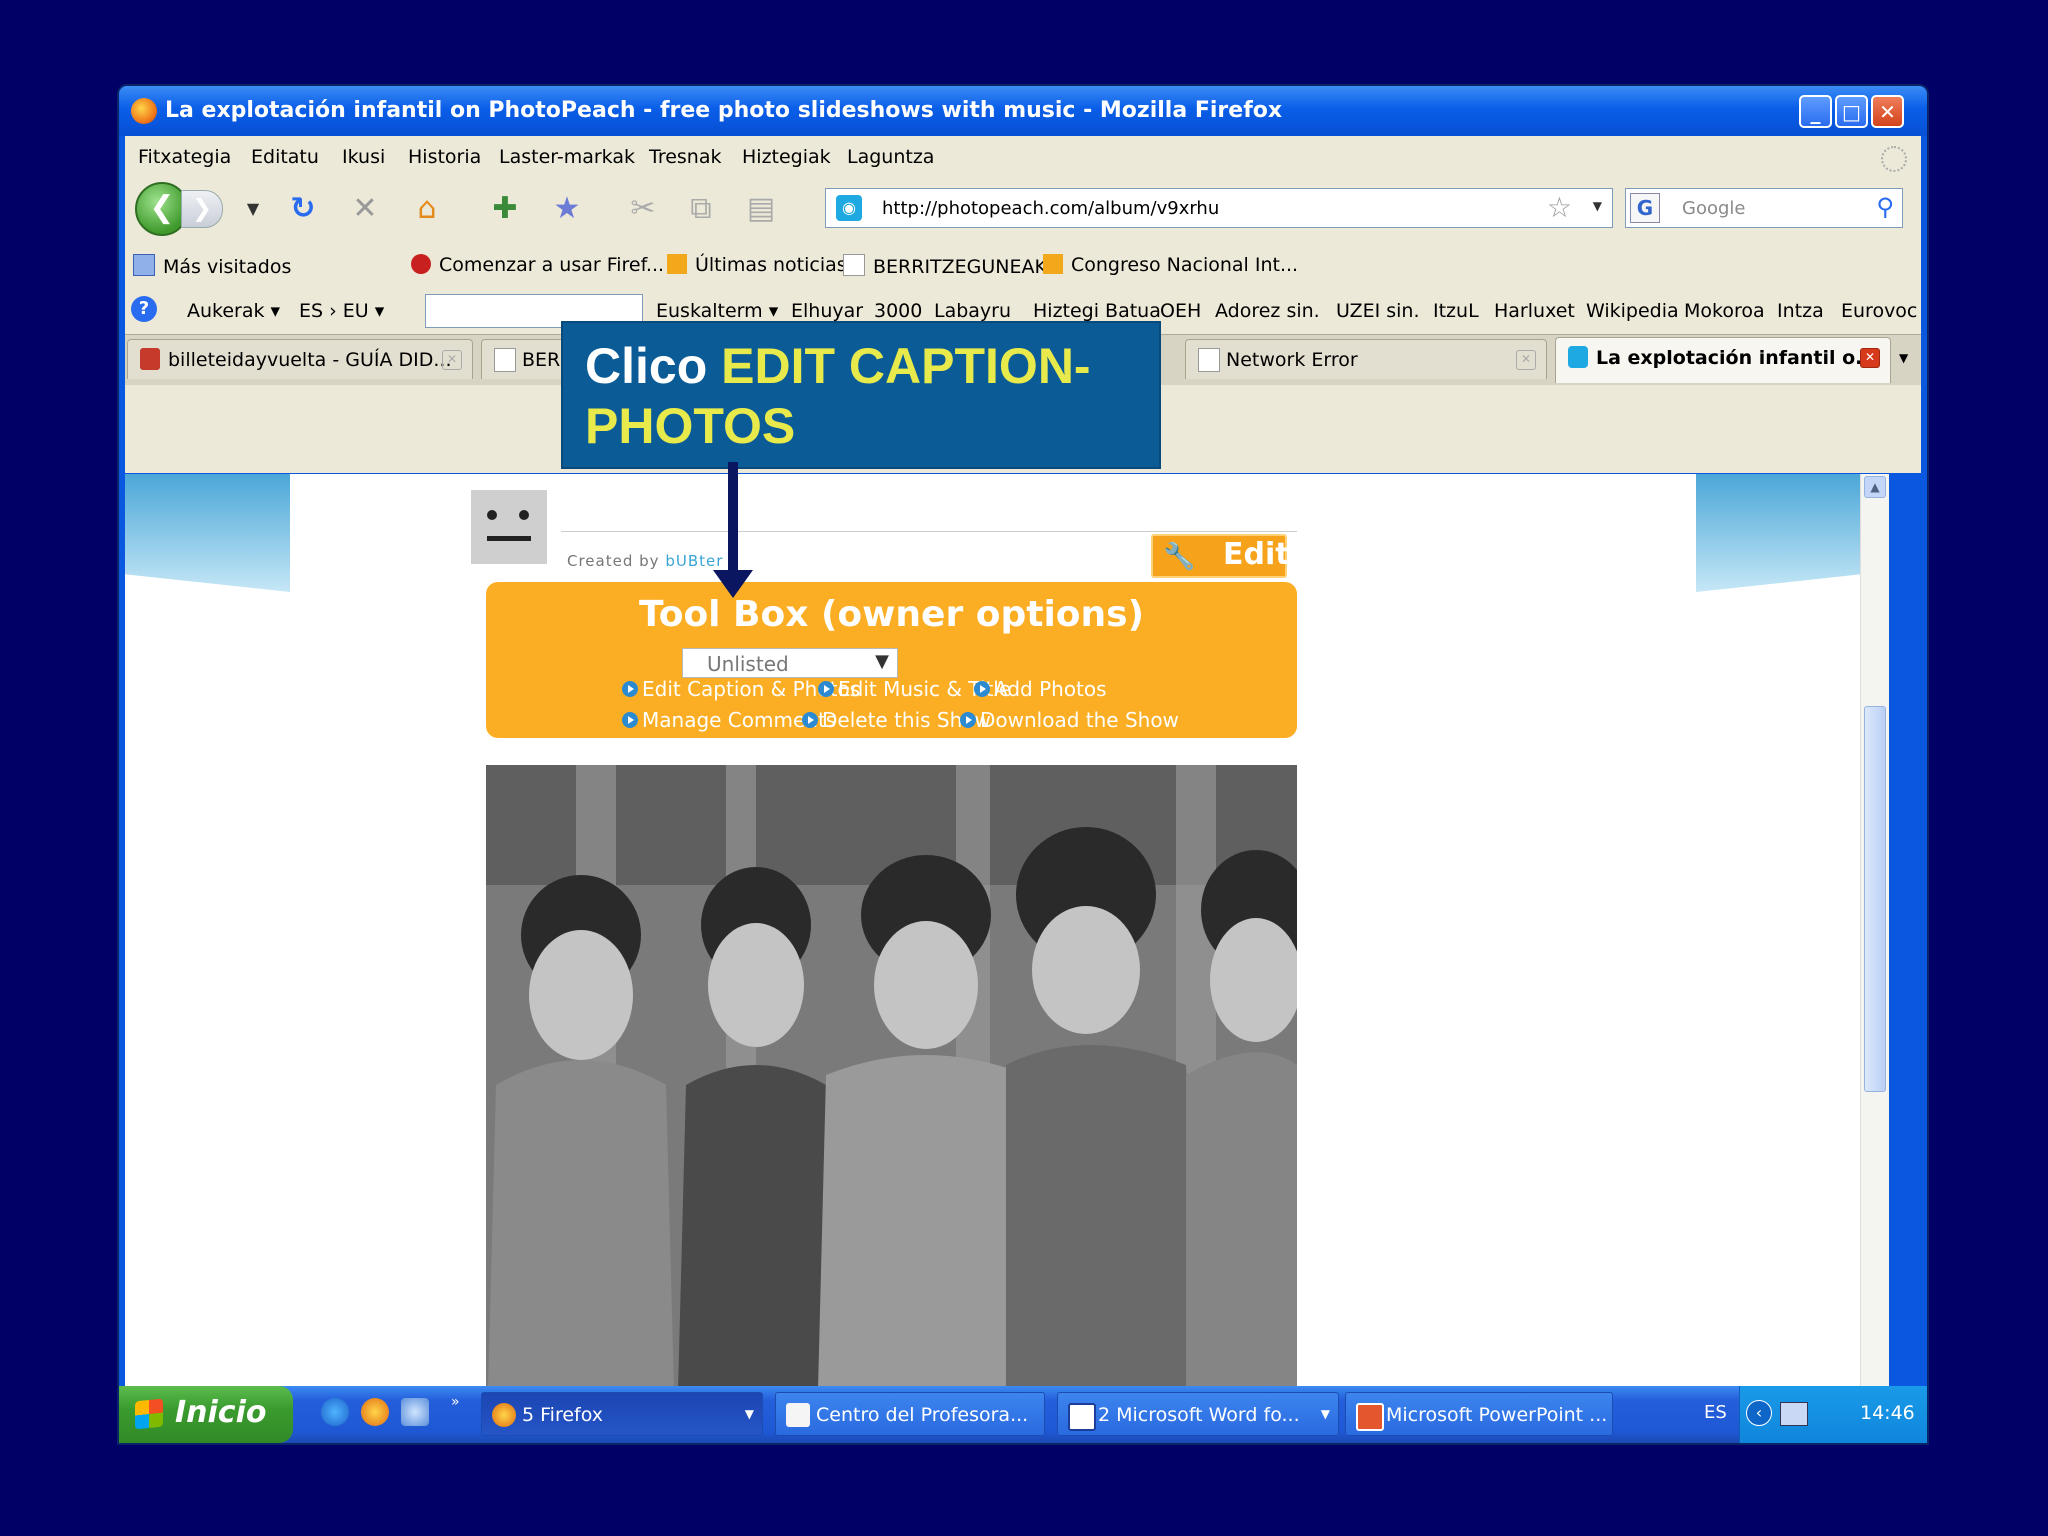  What do you see at coordinates (1597, 206) in the screenshot?
I see `url-dropdown-icon: ▼` at bounding box center [1597, 206].